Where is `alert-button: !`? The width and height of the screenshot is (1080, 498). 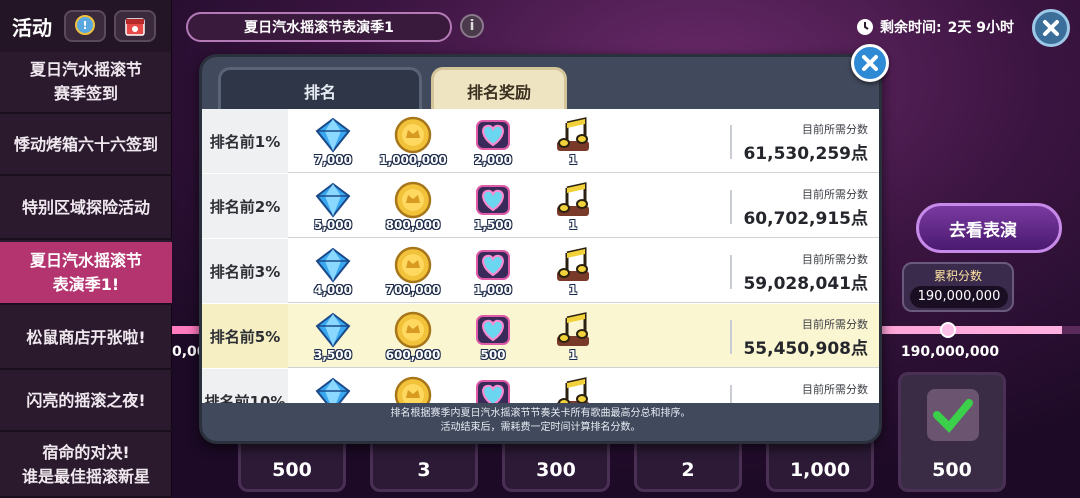 alert-button: ! is located at coordinates (85, 26).